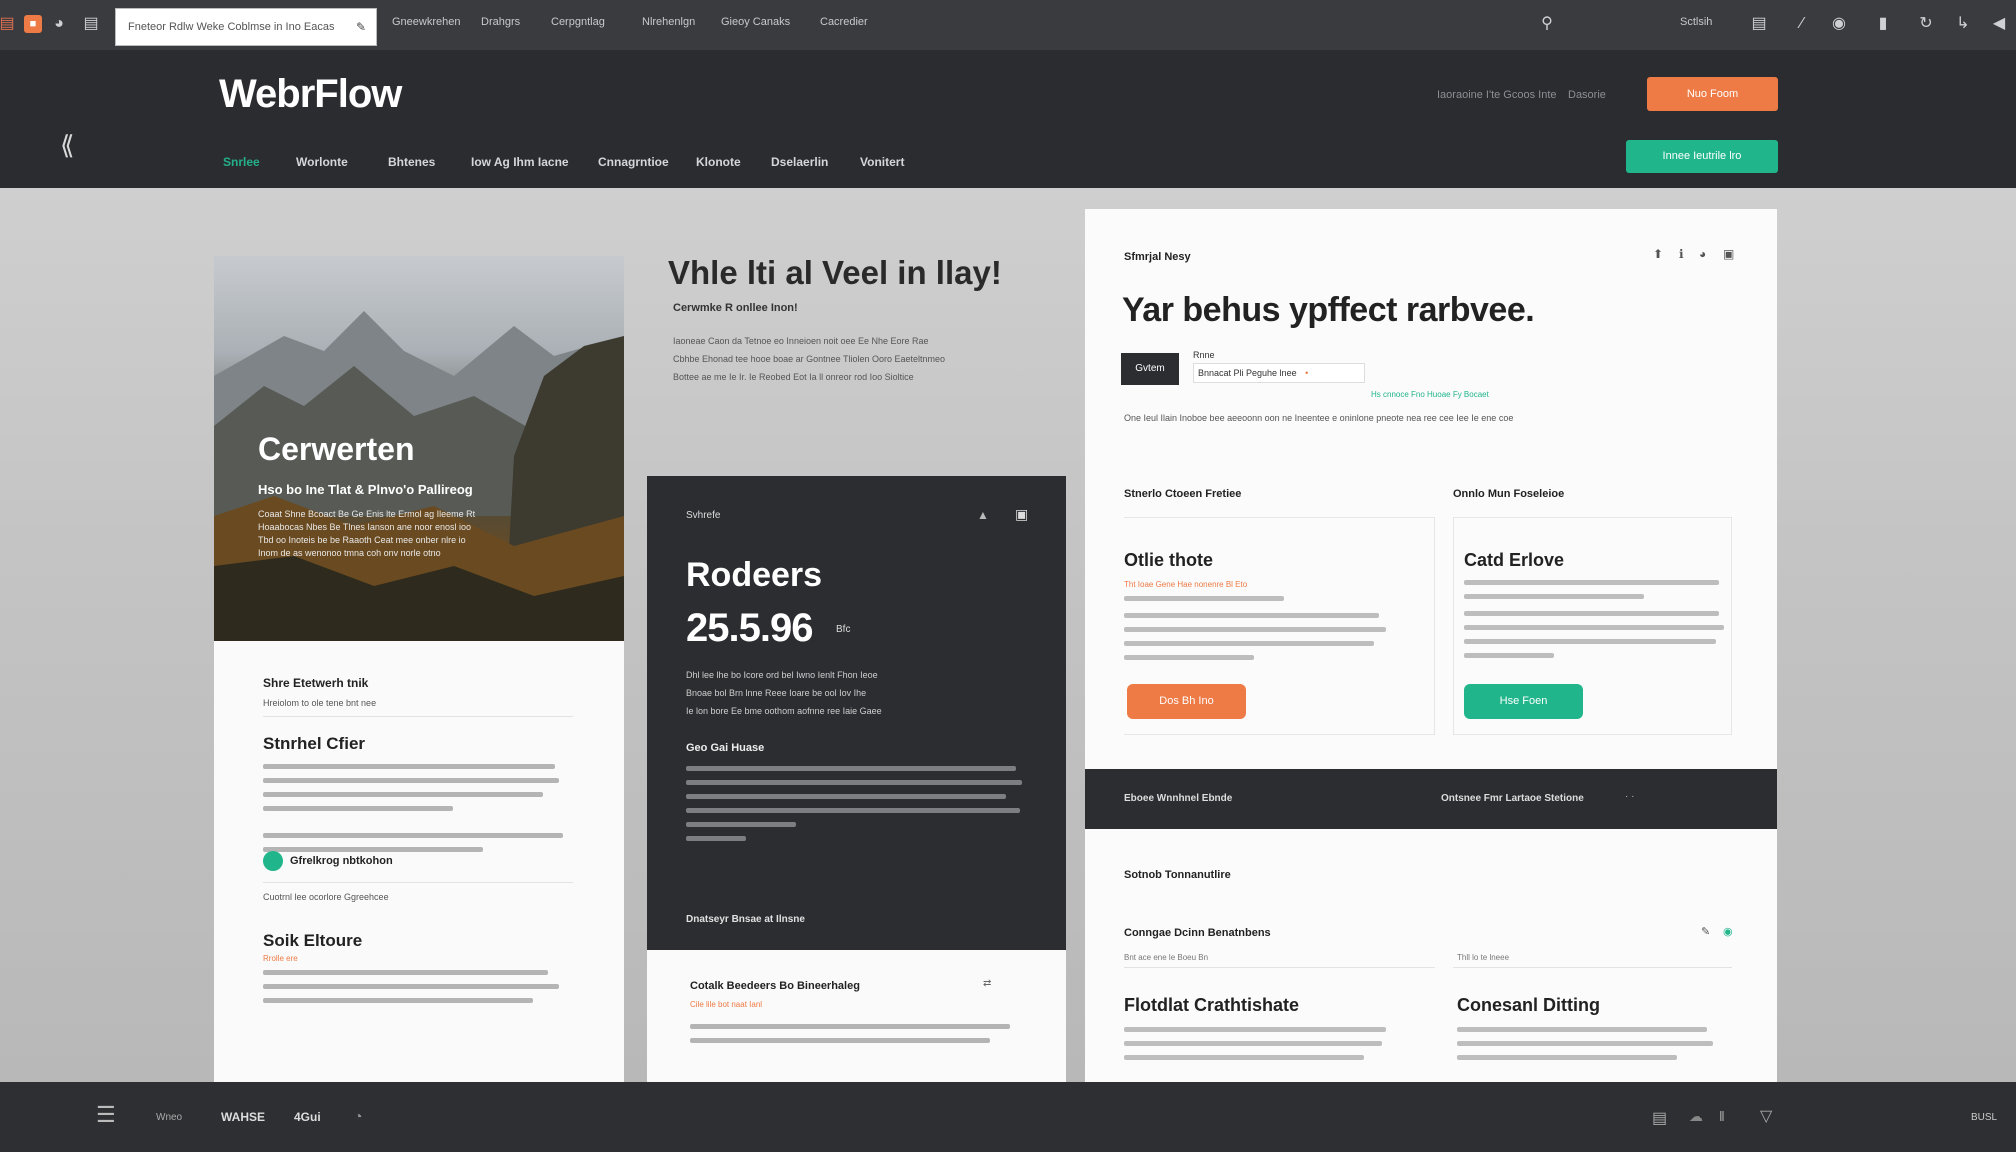 The height and width of the screenshot is (1152, 2016). What do you see at coordinates (1150, 369) in the screenshot?
I see `tag-badge: Gvtem` at bounding box center [1150, 369].